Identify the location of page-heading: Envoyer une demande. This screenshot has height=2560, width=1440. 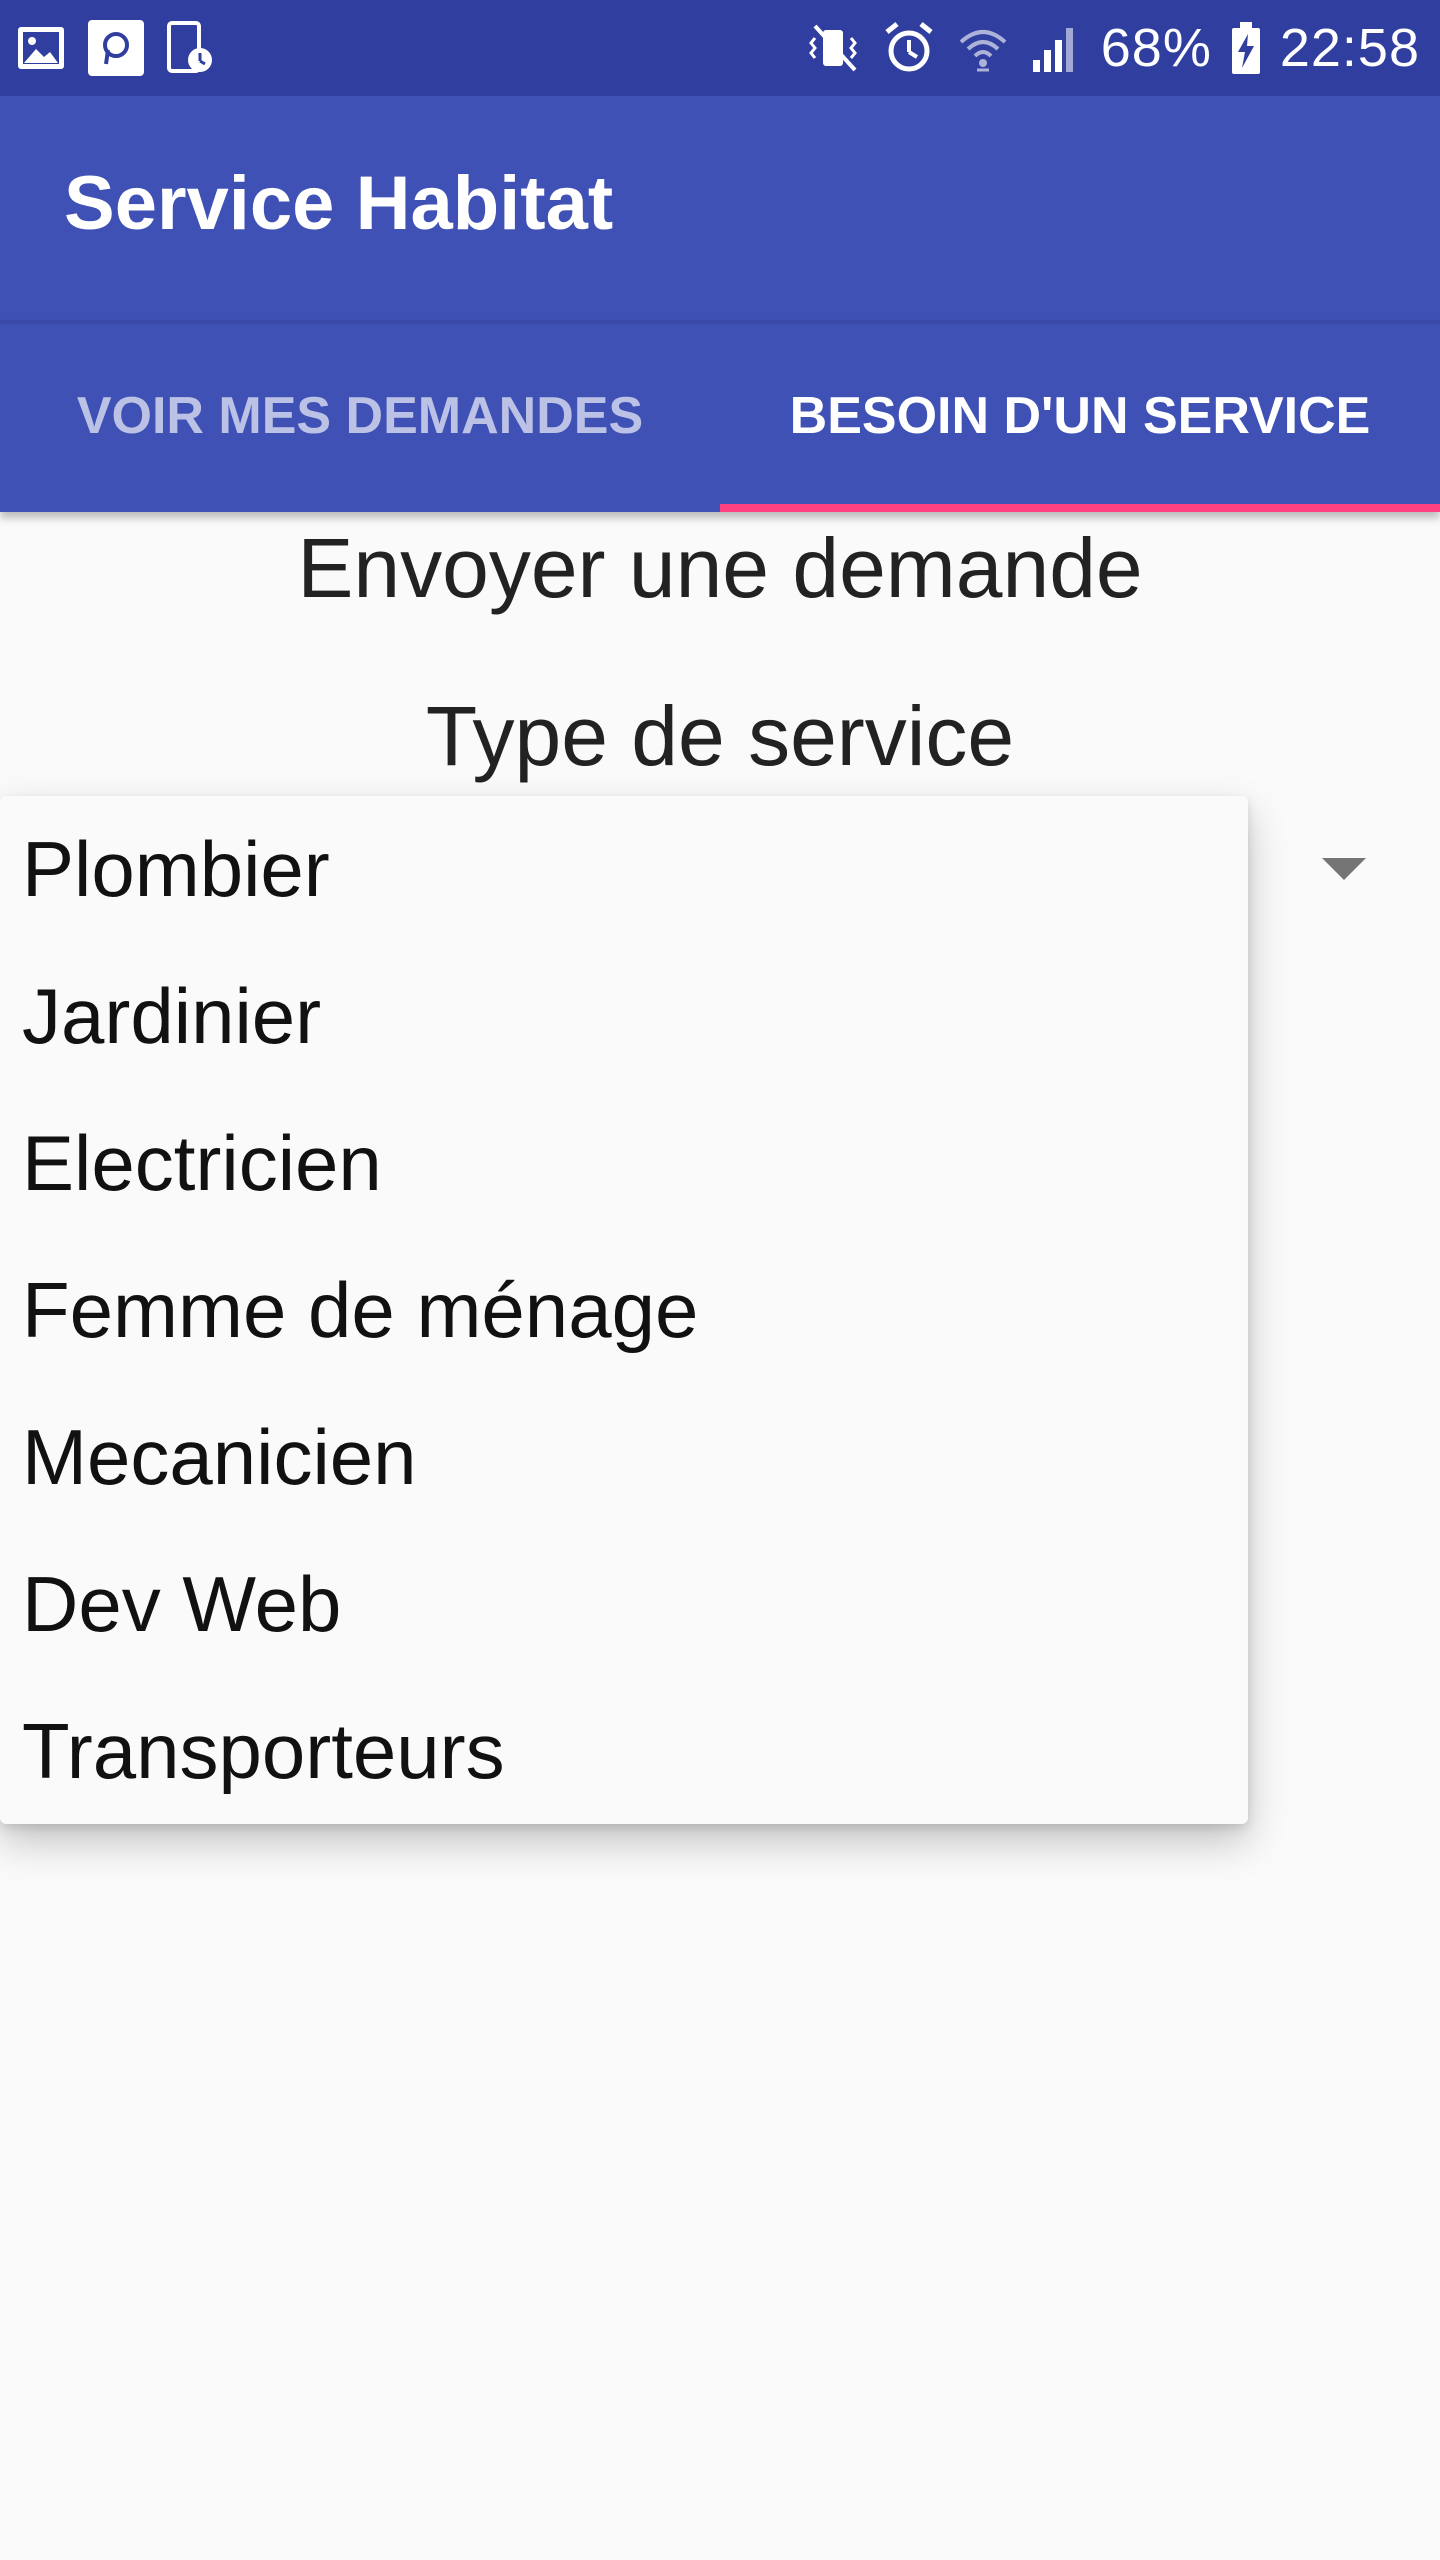
(720, 568).